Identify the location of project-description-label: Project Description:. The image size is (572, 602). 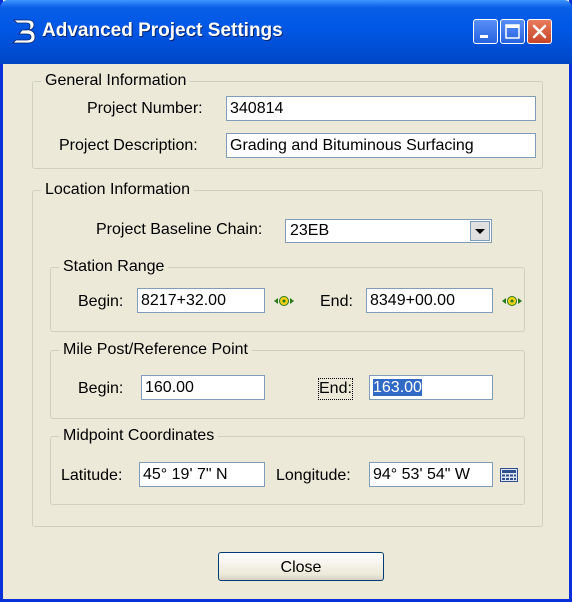
(128, 145).